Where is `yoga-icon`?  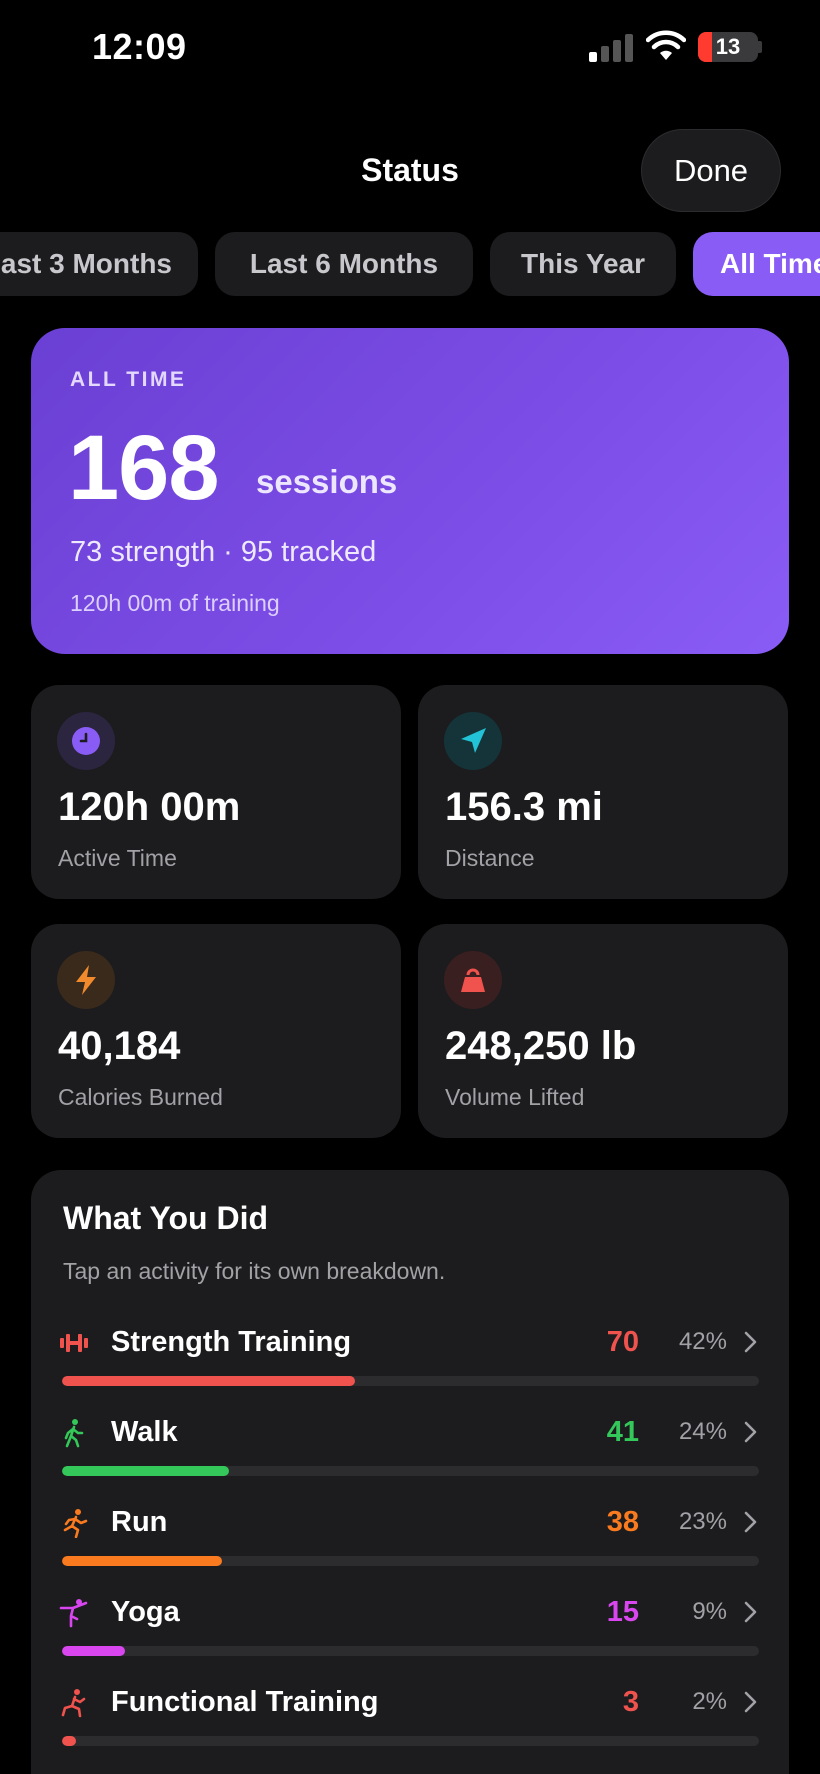 yoga-icon is located at coordinates (73, 1613).